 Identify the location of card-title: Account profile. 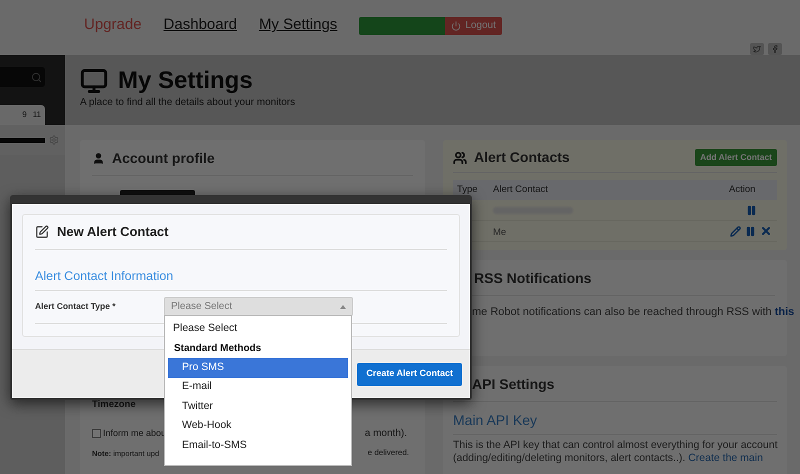
(163, 158).